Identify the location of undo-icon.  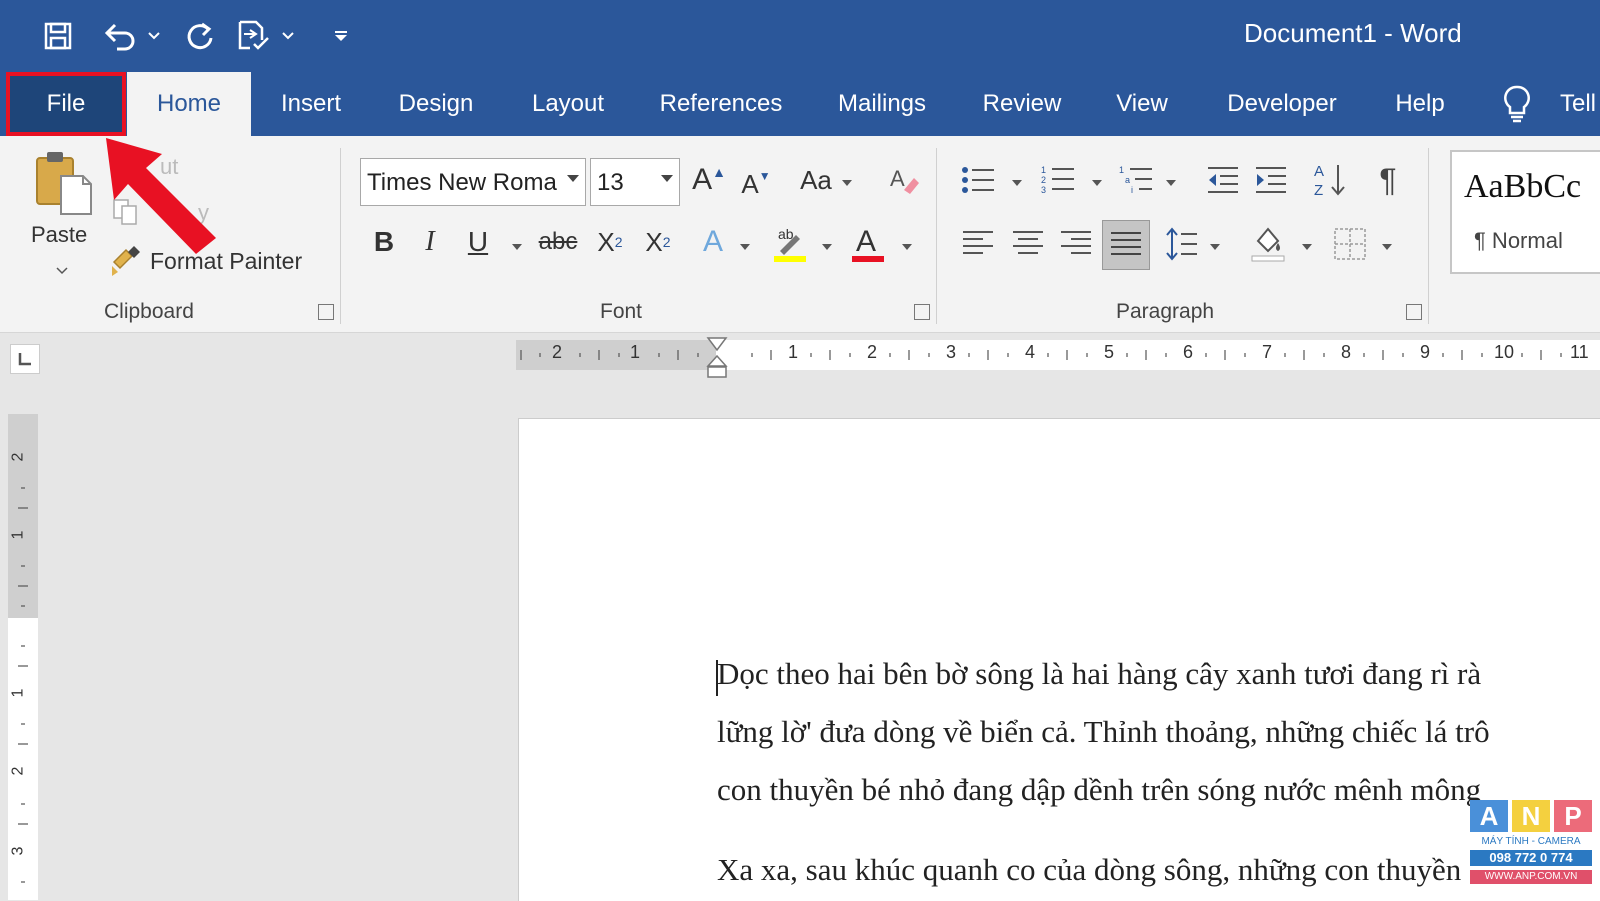
(120, 36).